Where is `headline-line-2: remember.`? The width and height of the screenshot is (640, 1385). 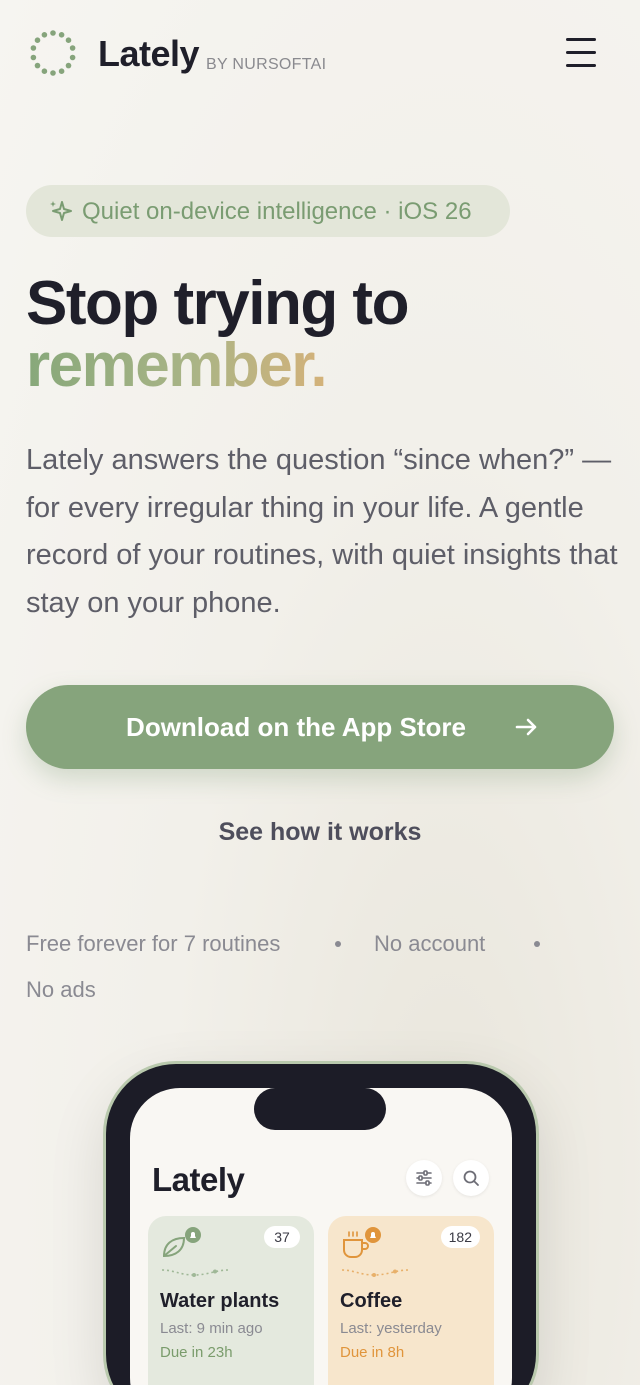
headline-line-2: remember. is located at coordinates (177, 365).